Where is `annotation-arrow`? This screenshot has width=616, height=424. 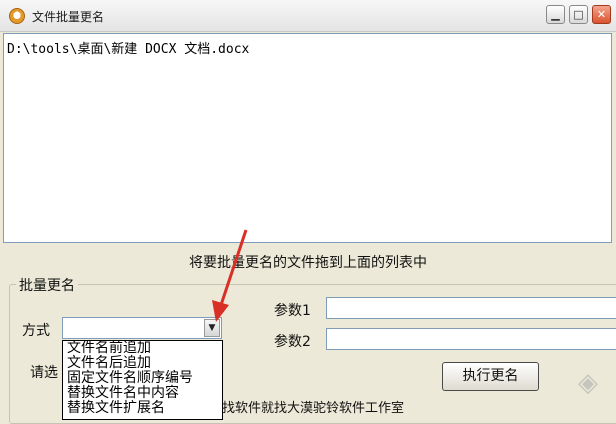
annotation-arrow is located at coordinates (230, 275).